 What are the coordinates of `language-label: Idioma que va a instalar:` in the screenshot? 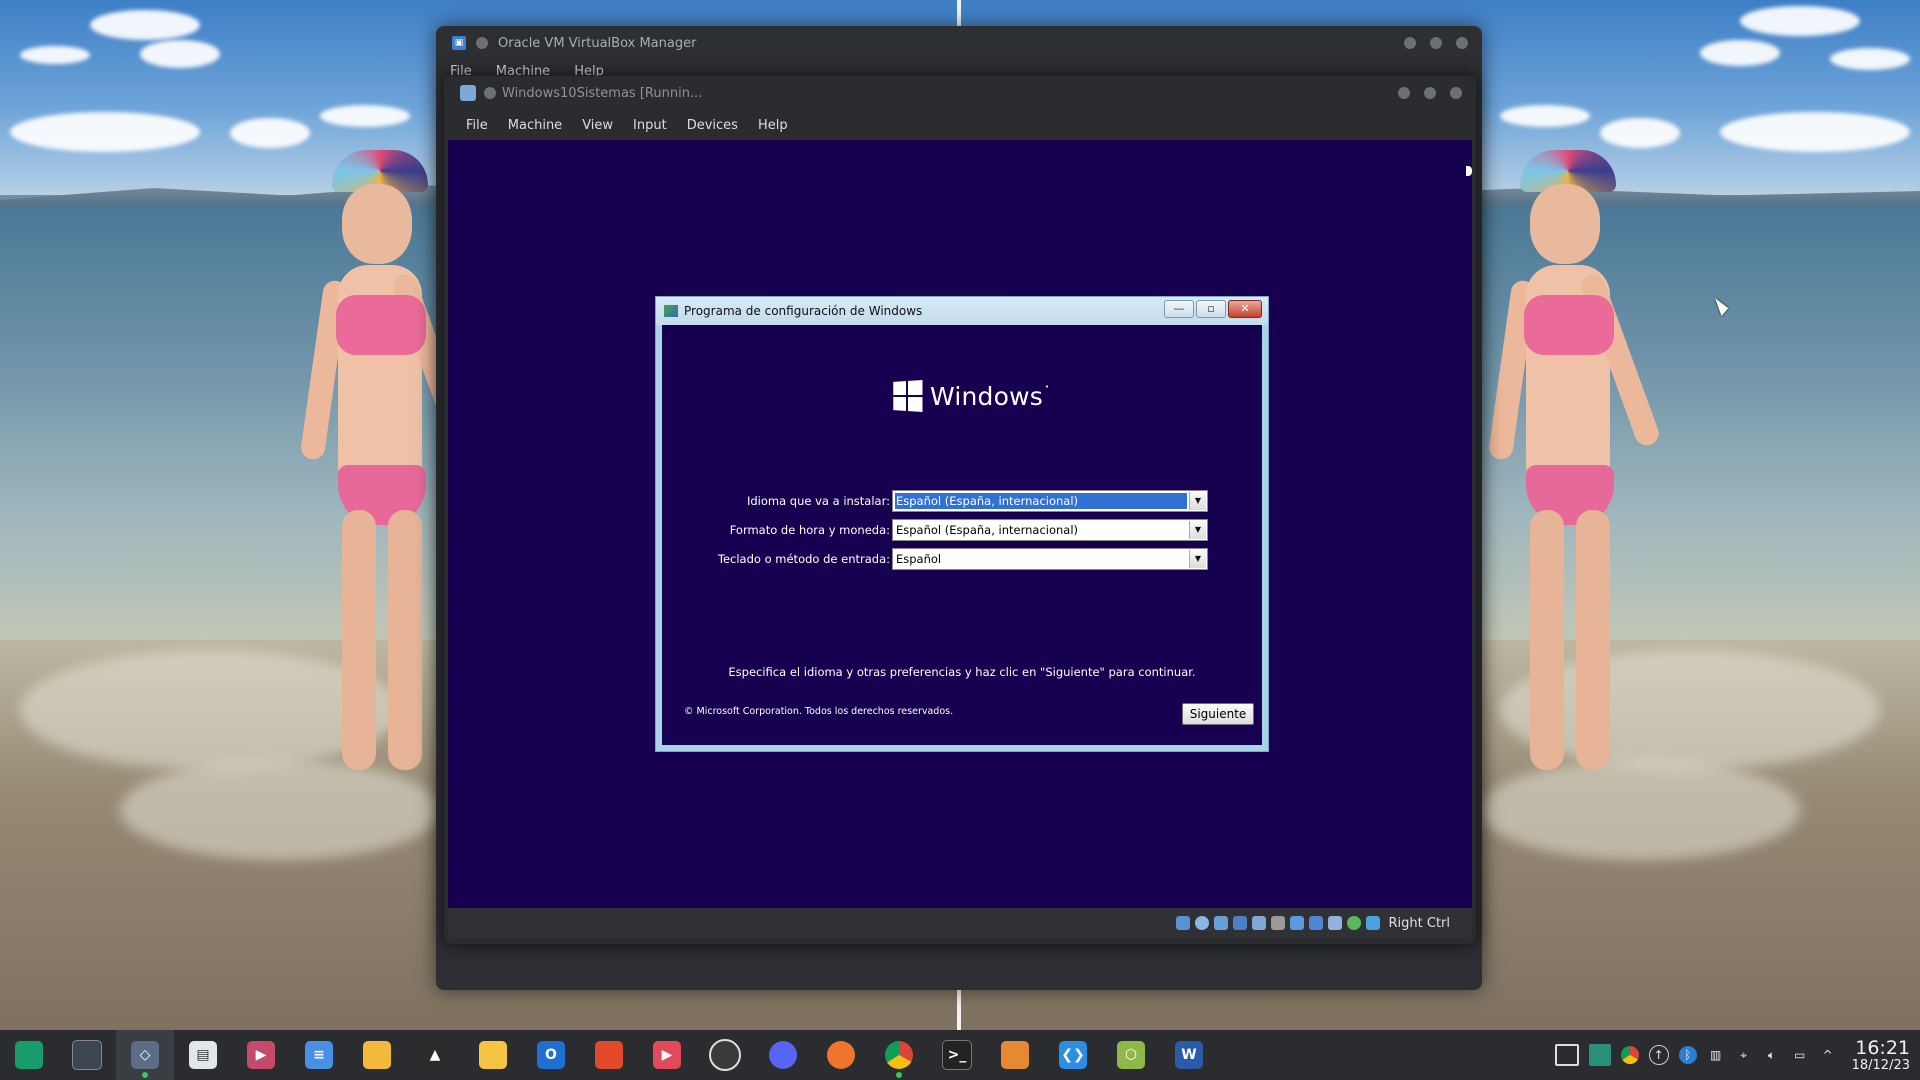 It's located at (818, 501).